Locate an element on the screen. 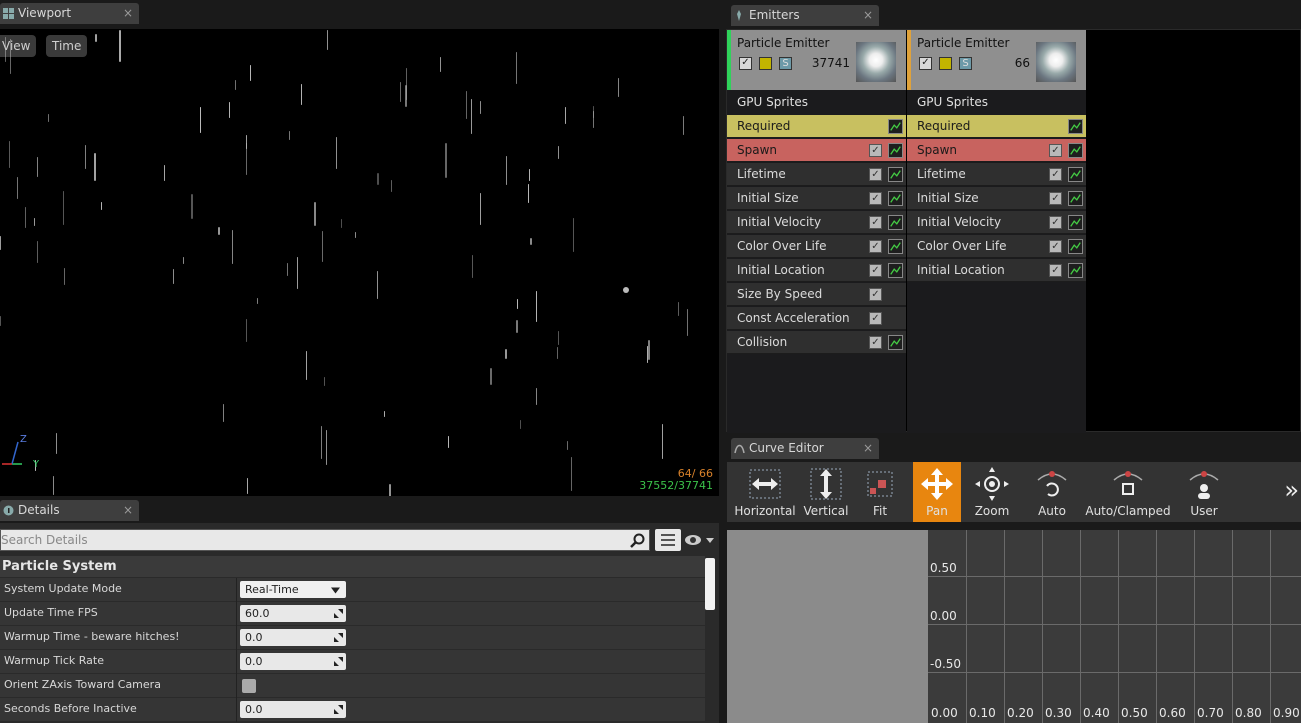 Image resolution: width=1301 pixels, height=723 pixels. property-row: Seconds Before Inactive 0.0 is located at coordinates (352, 710).